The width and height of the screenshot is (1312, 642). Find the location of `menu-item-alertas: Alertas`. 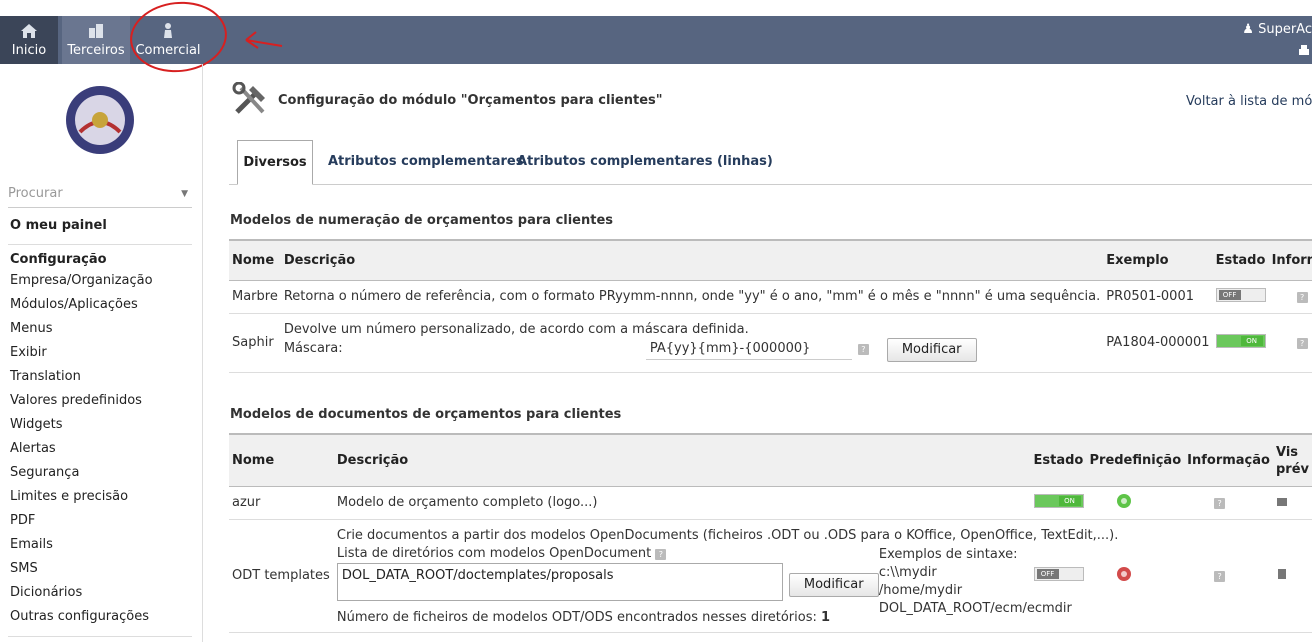

menu-item-alertas: Alertas is located at coordinates (81, 449).